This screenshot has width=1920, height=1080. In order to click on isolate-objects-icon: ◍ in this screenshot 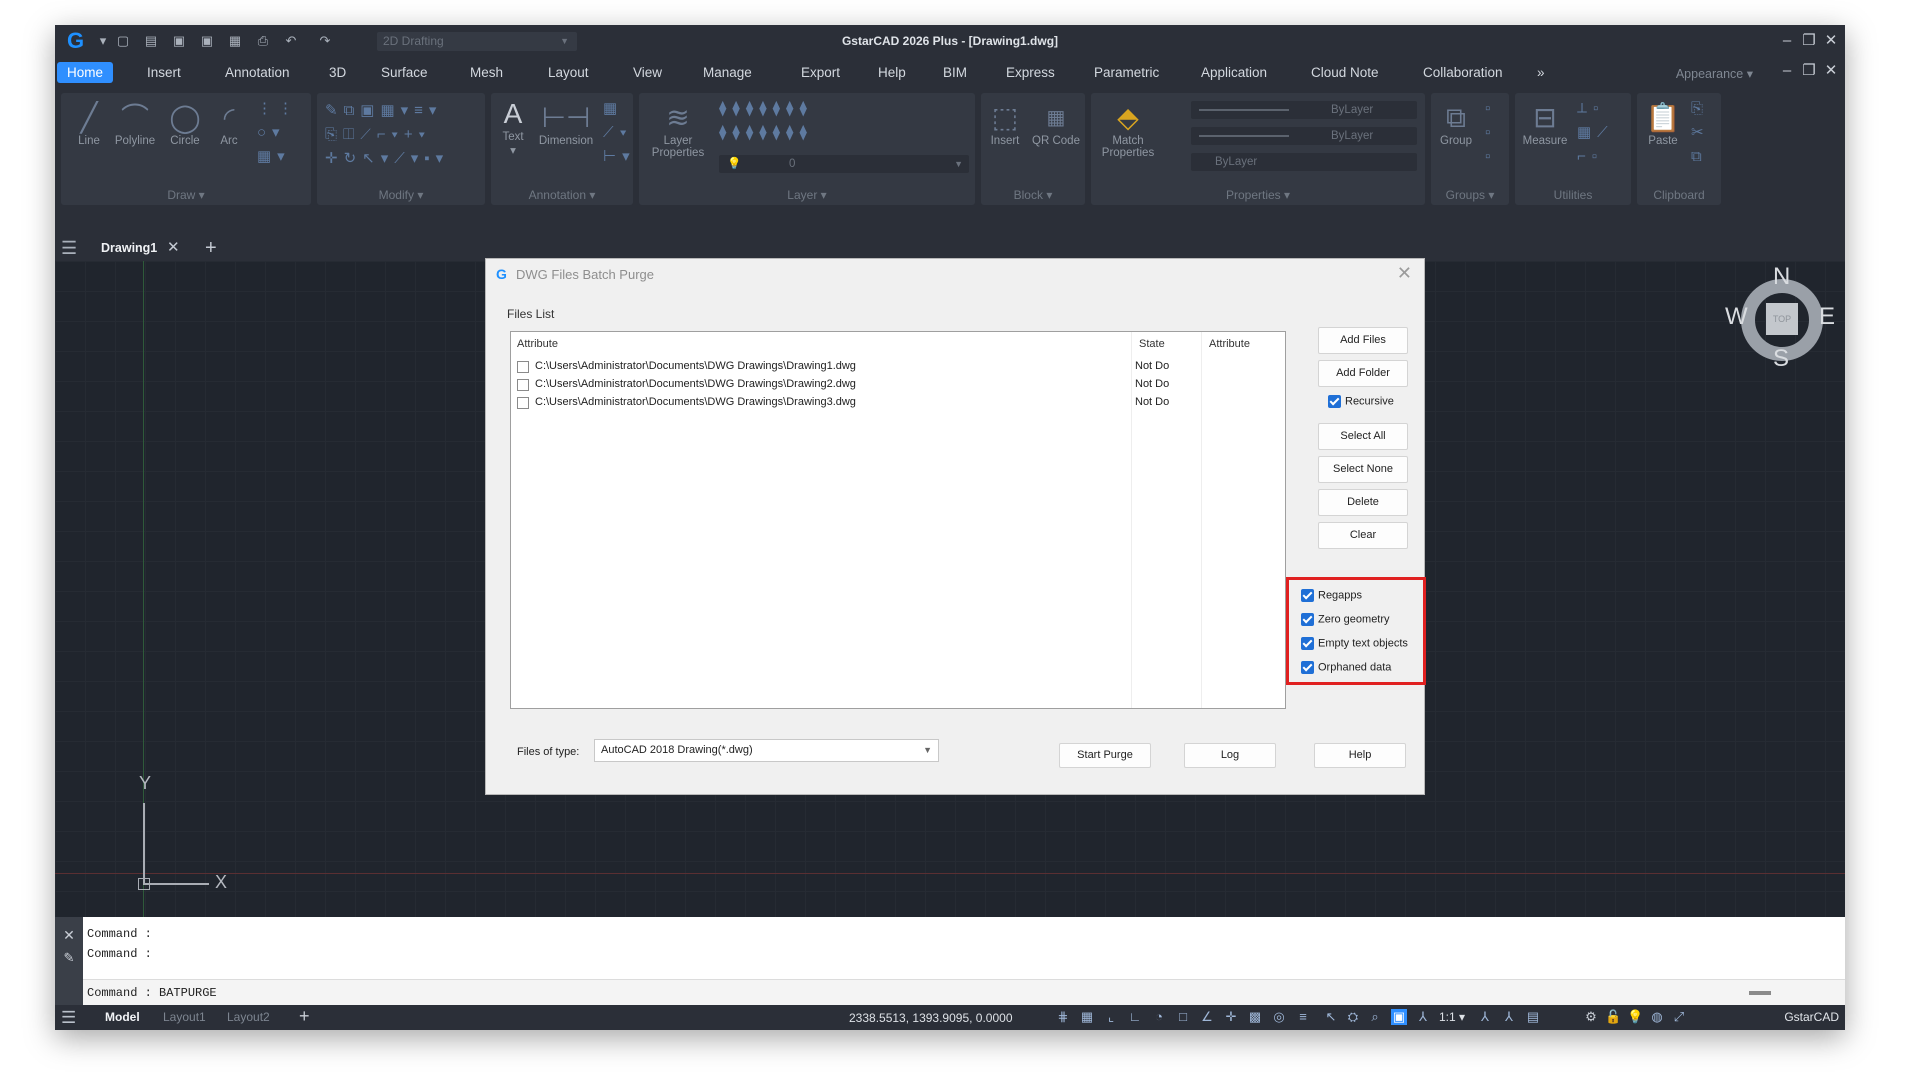, I will do `click(1657, 1017)`.